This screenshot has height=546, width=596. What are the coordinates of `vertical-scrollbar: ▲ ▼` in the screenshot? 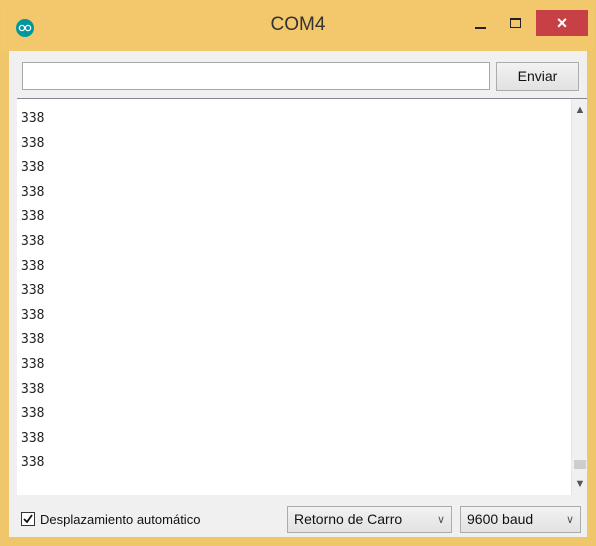 It's located at (579, 297).